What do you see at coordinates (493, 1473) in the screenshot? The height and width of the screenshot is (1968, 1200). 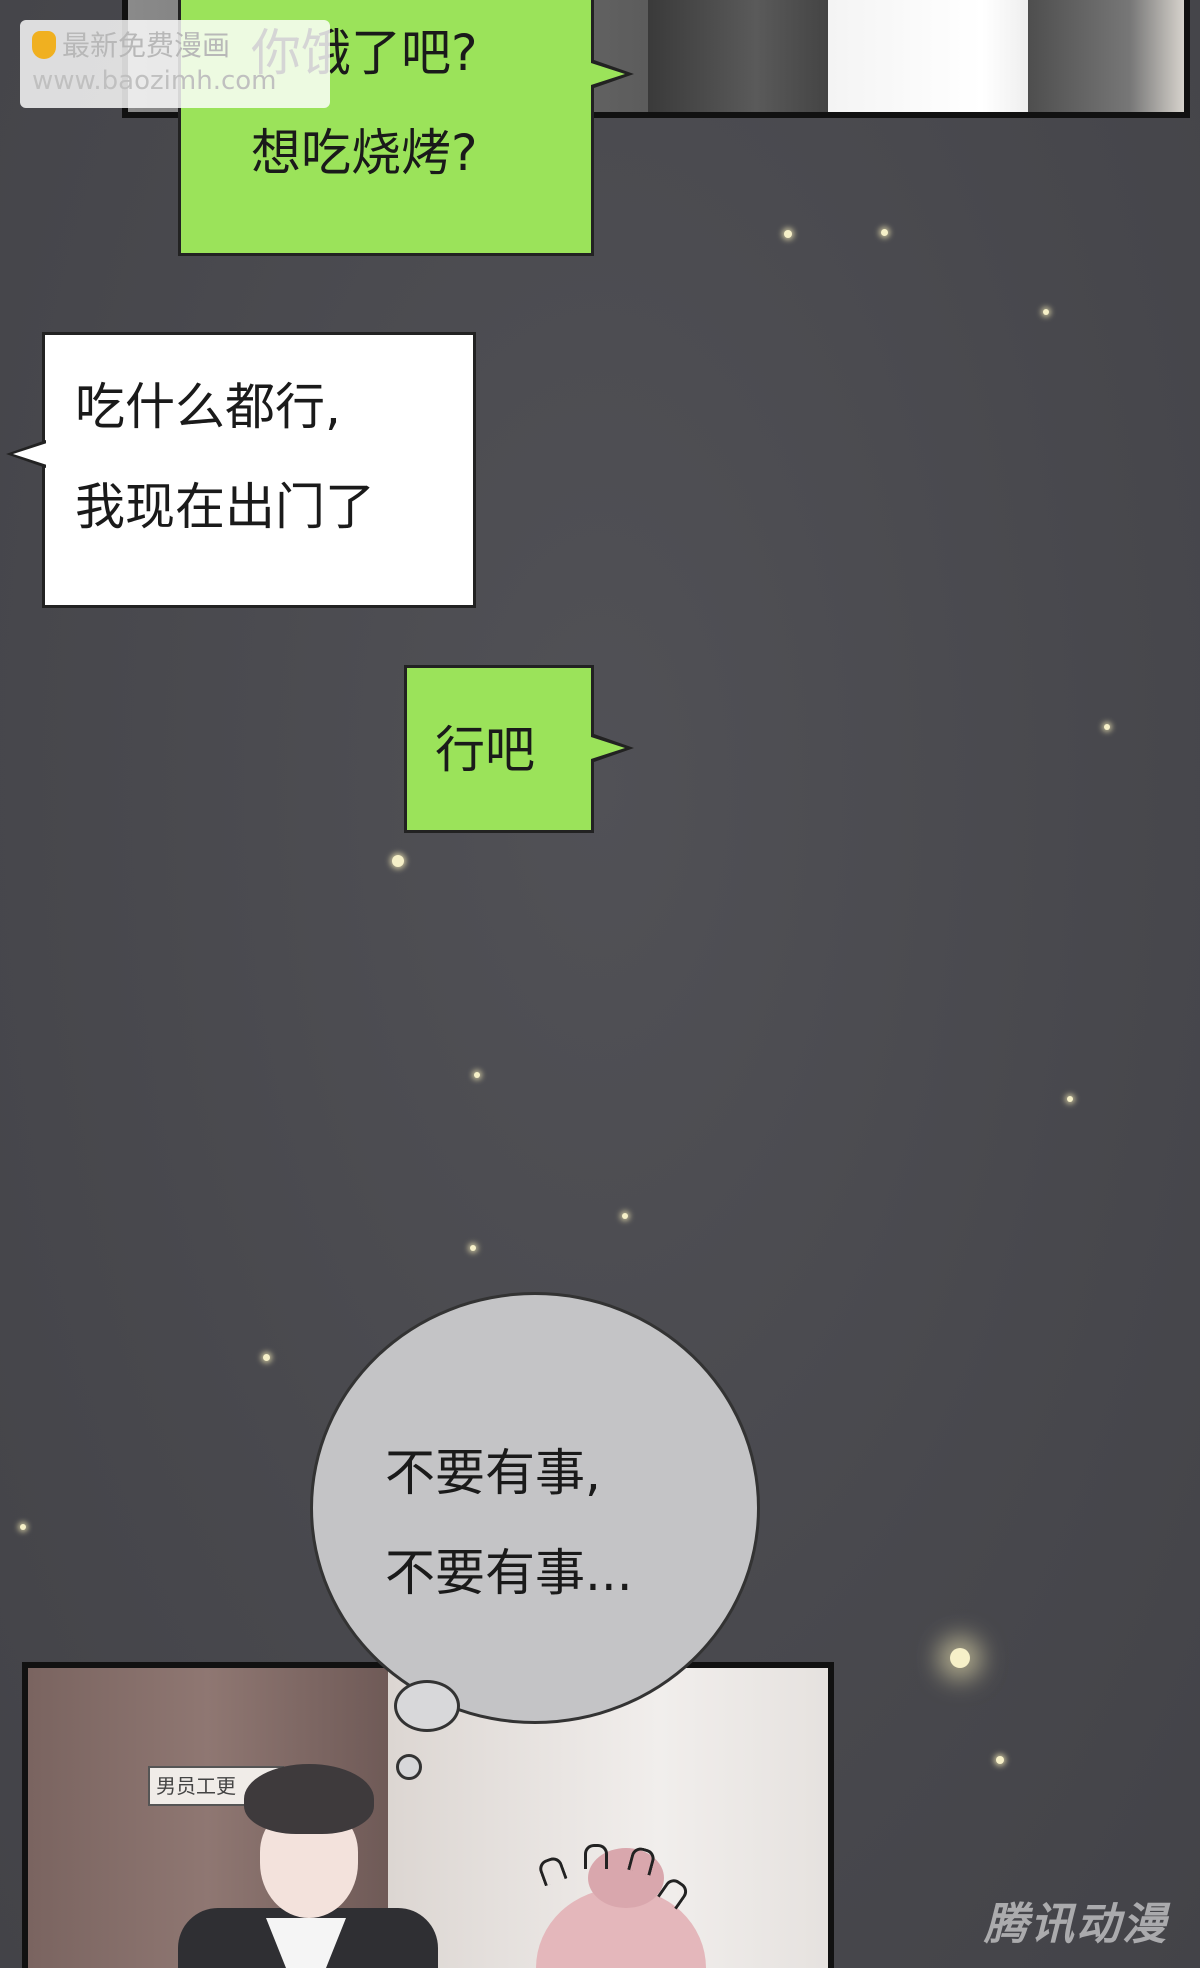 I see `thought-line: 不要有事,` at bounding box center [493, 1473].